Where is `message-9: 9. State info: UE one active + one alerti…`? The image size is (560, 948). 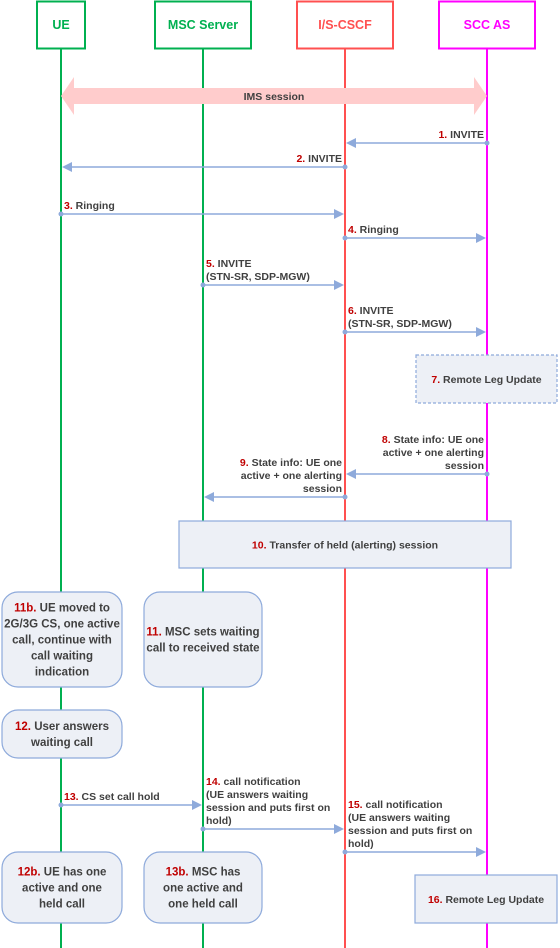
message-9: 9. State info: UE one active + one alerti… is located at coordinates (276, 479).